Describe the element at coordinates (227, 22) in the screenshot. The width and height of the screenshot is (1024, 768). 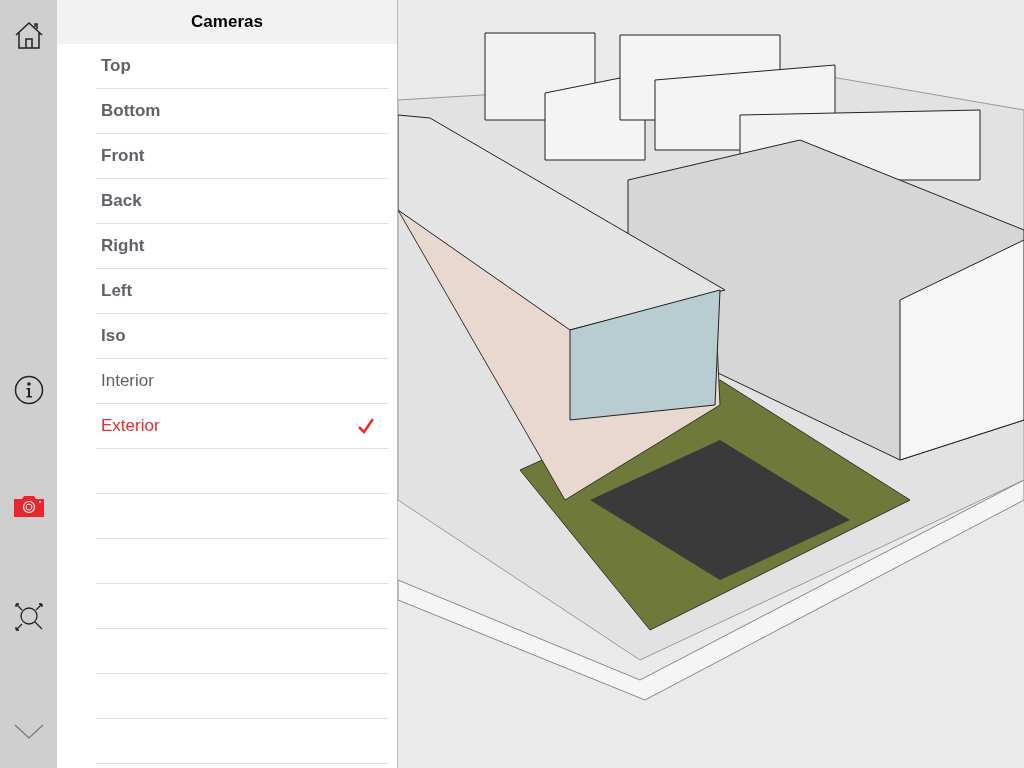
I see `panel-title: Cameras` at that location.